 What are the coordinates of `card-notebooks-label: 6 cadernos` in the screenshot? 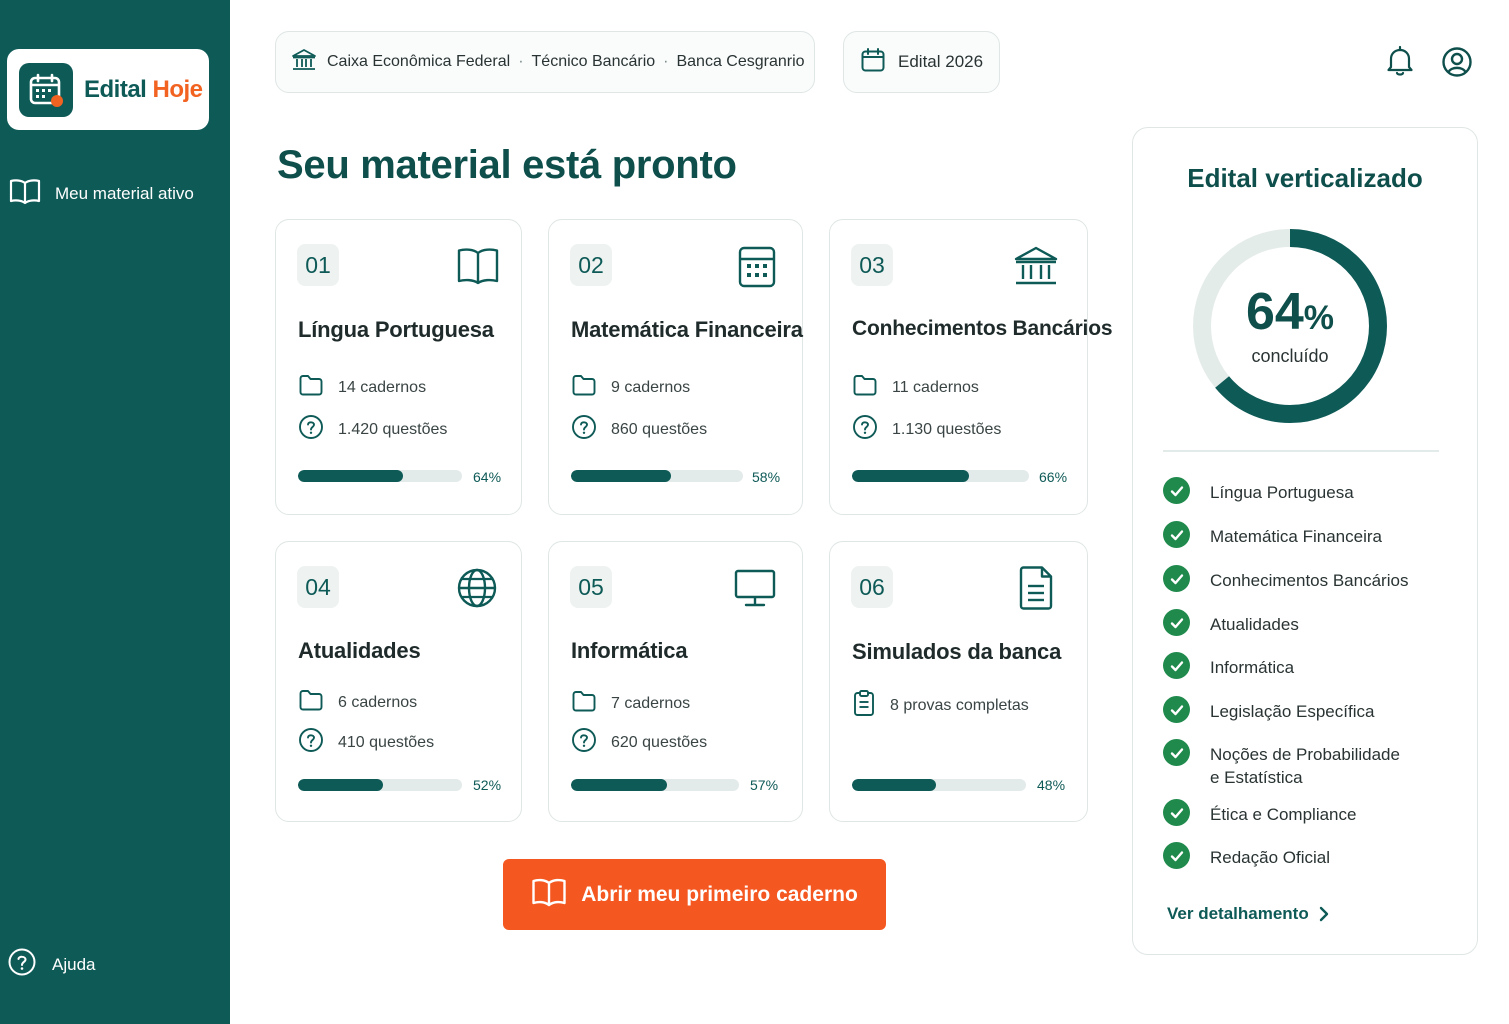 It's located at (378, 702).